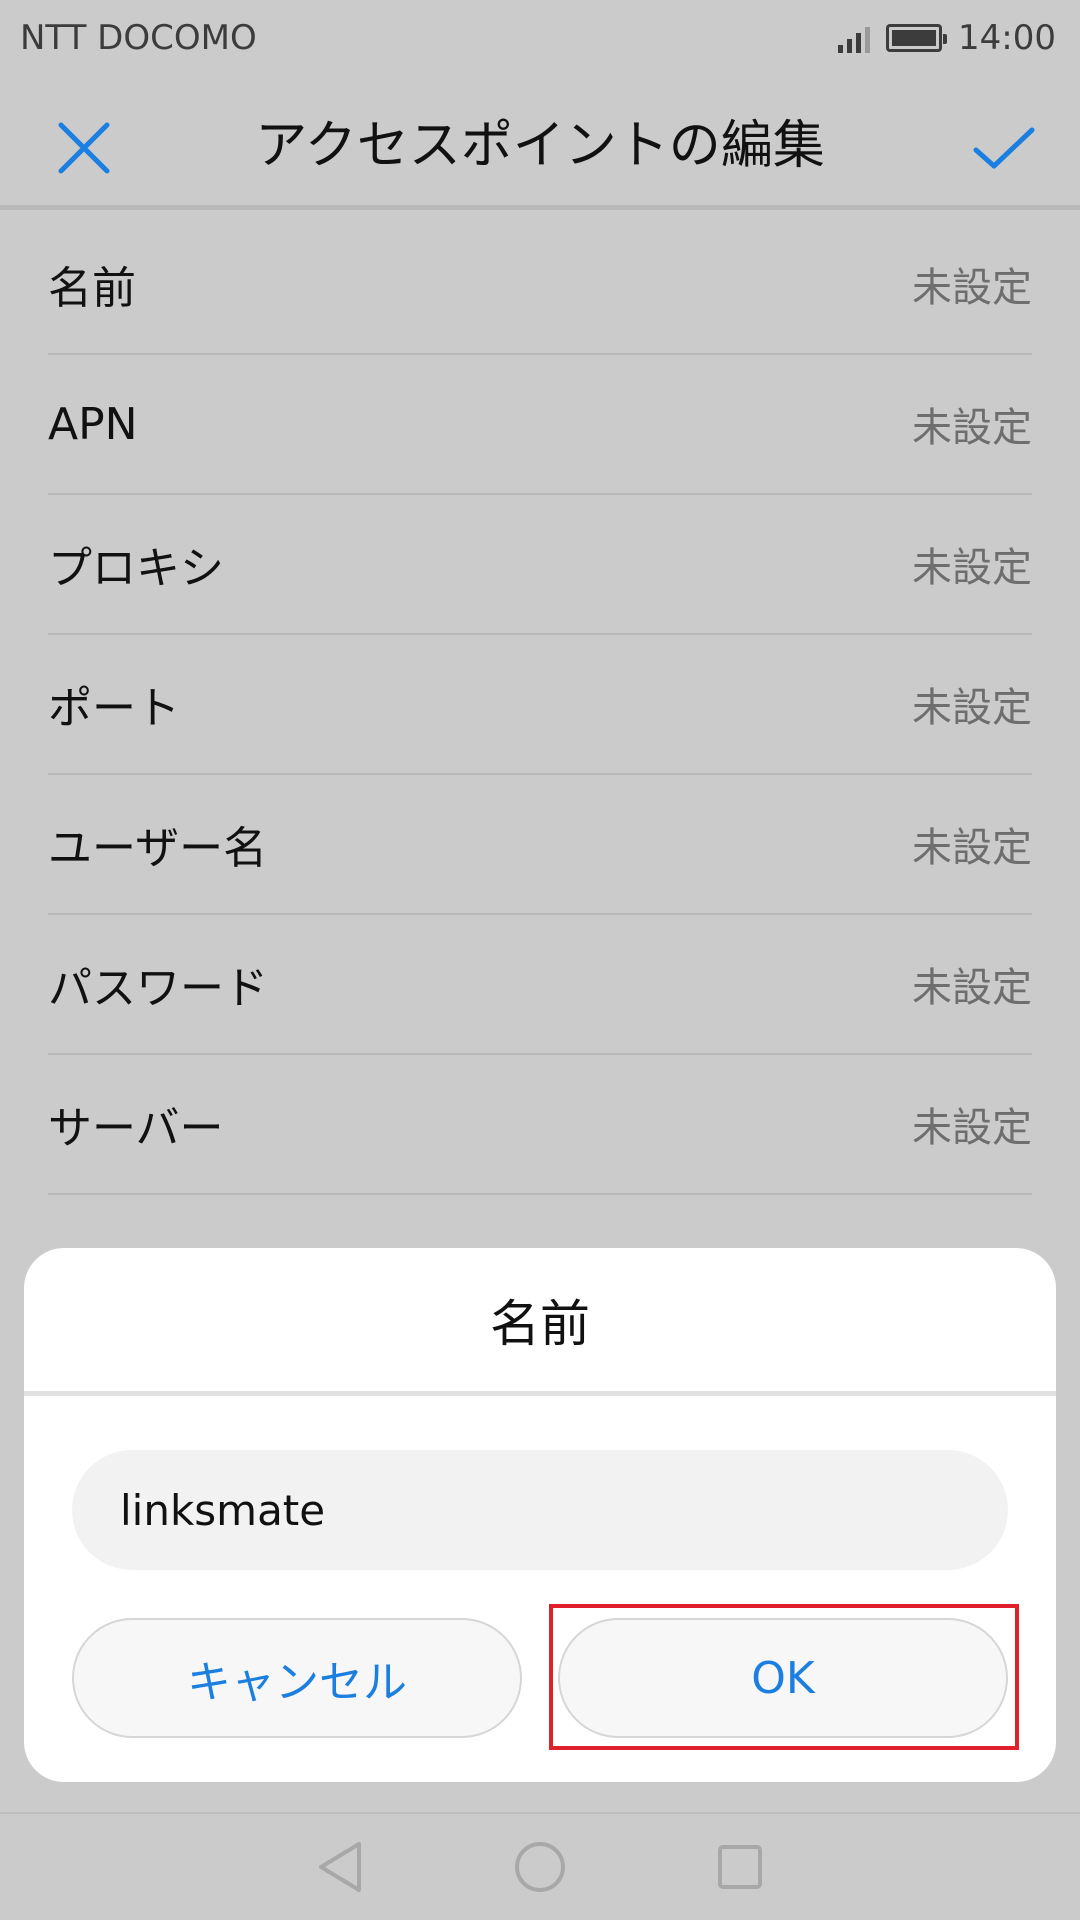 This screenshot has width=1080, height=1920. What do you see at coordinates (136, 1128) in the screenshot?
I see `row-label: サーバー` at bounding box center [136, 1128].